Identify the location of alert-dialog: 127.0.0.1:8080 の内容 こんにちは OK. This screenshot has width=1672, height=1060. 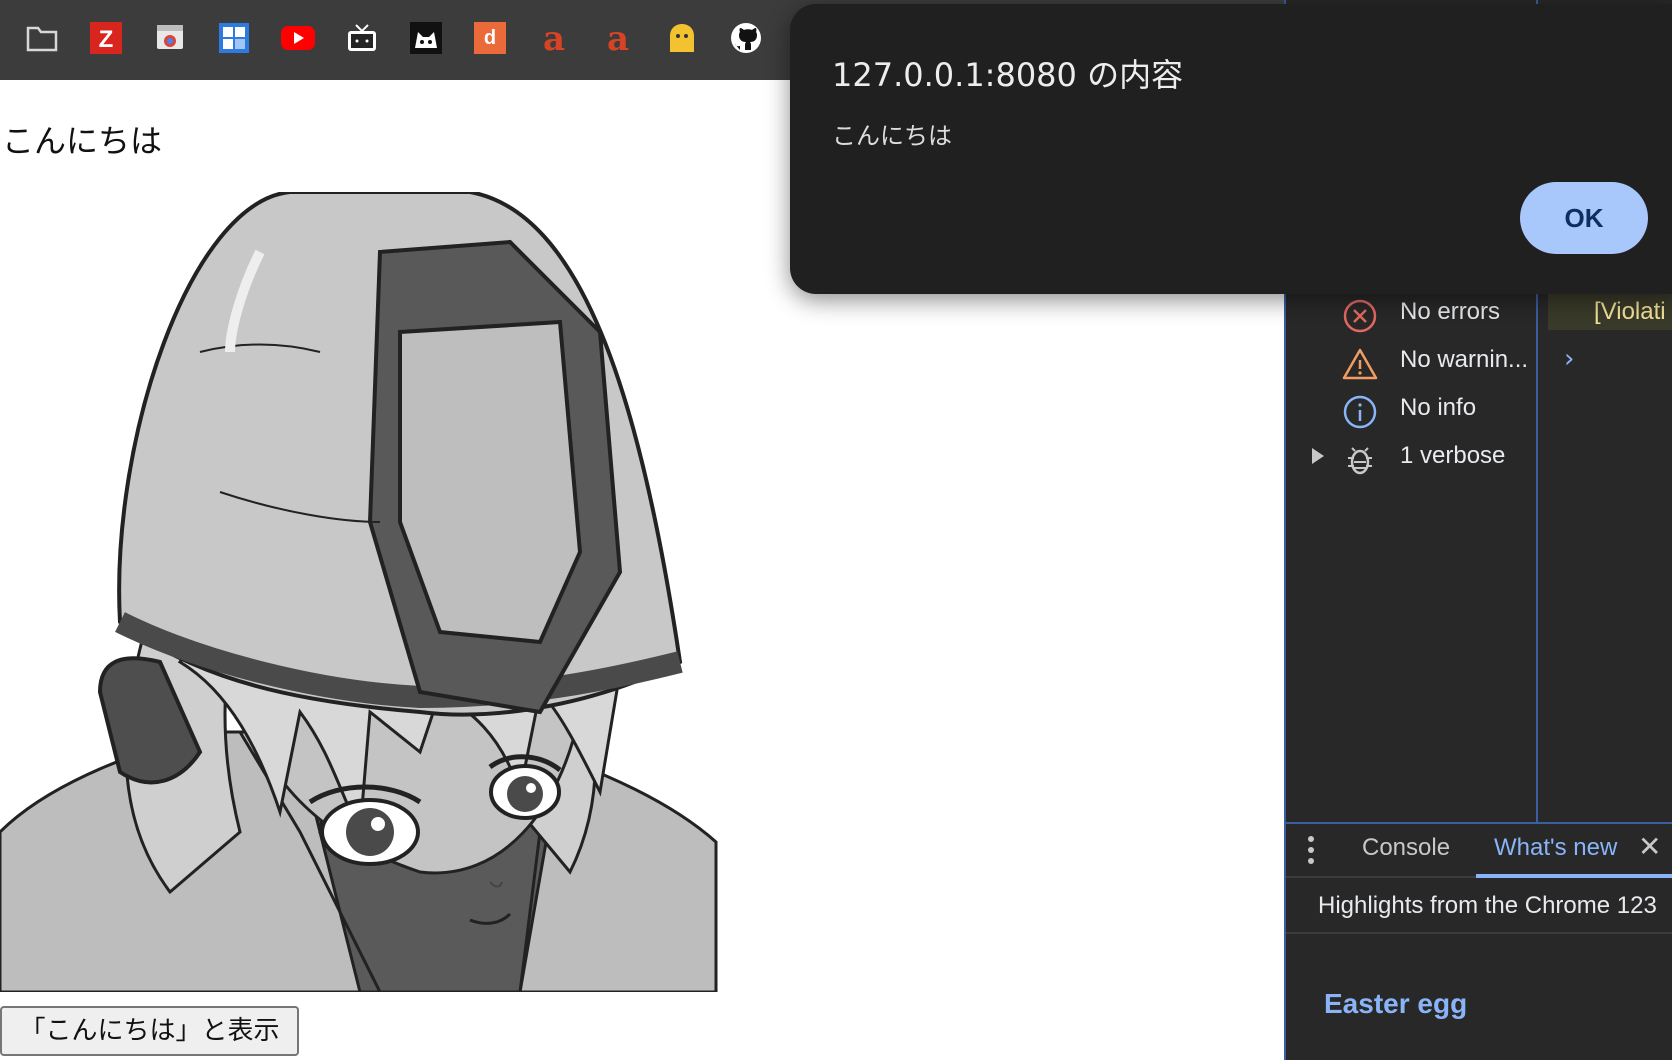
(1231, 149).